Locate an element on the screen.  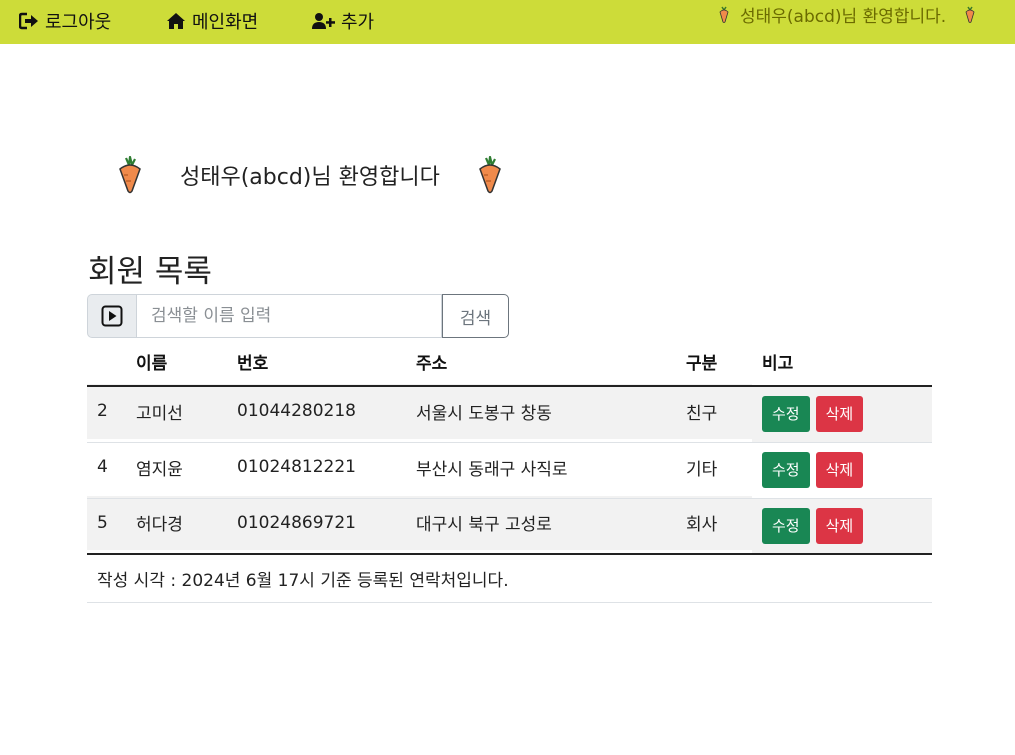
home-link: 메인화면 is located at coordinates (212, 21).